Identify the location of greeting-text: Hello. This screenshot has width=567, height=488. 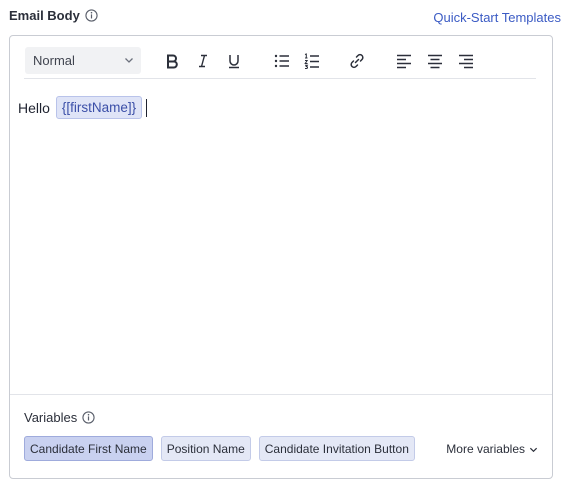
(34, 107).